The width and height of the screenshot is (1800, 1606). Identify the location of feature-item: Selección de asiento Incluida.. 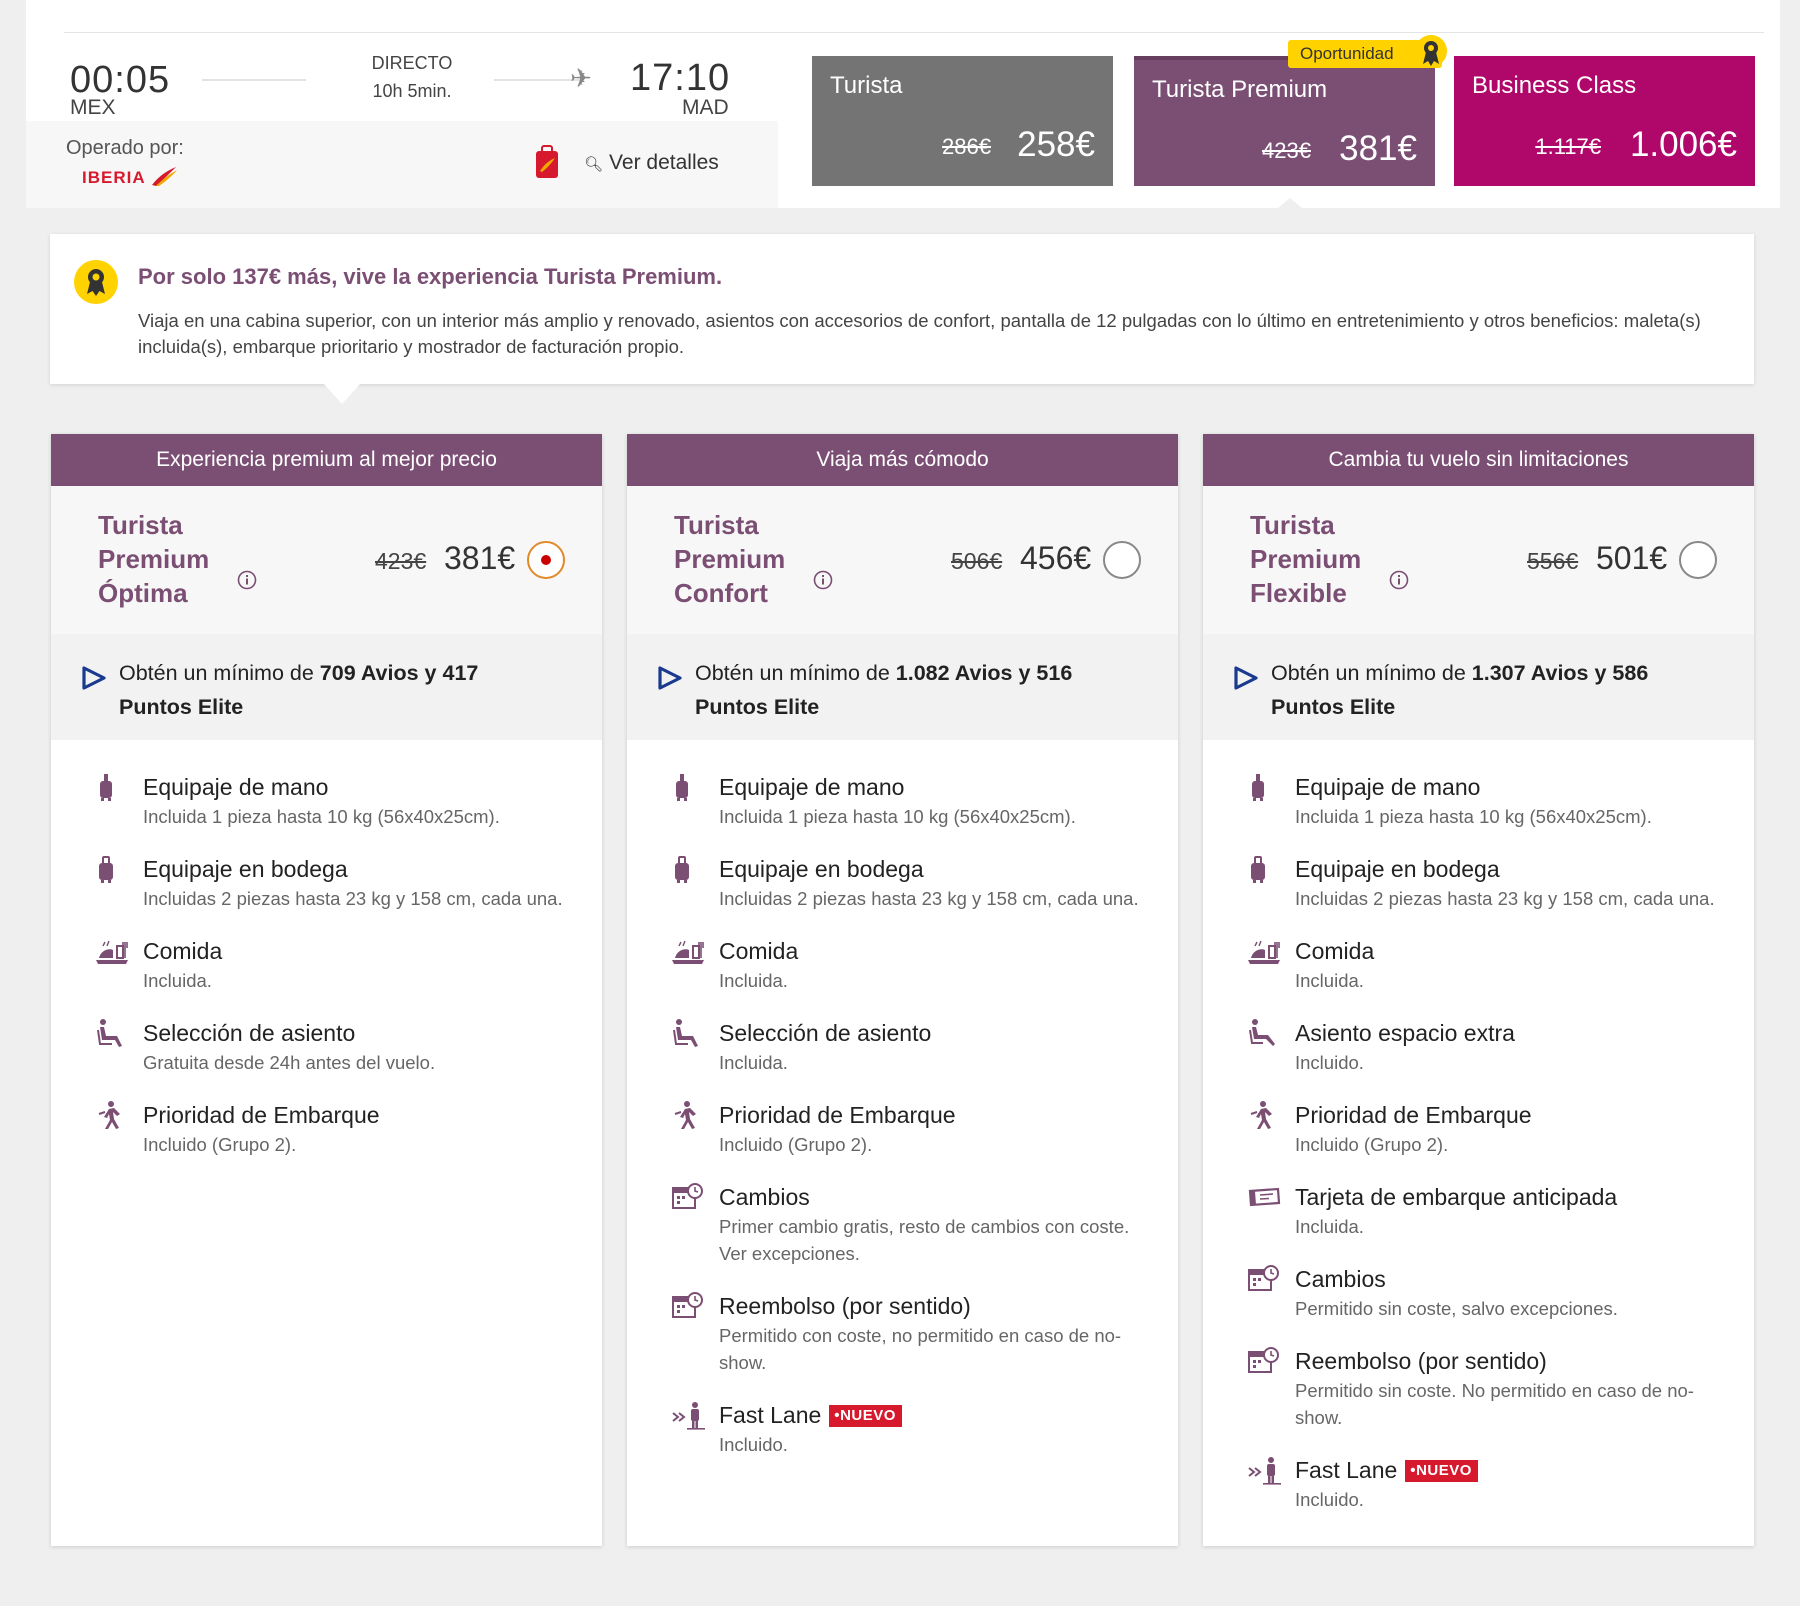
(902, 1047).